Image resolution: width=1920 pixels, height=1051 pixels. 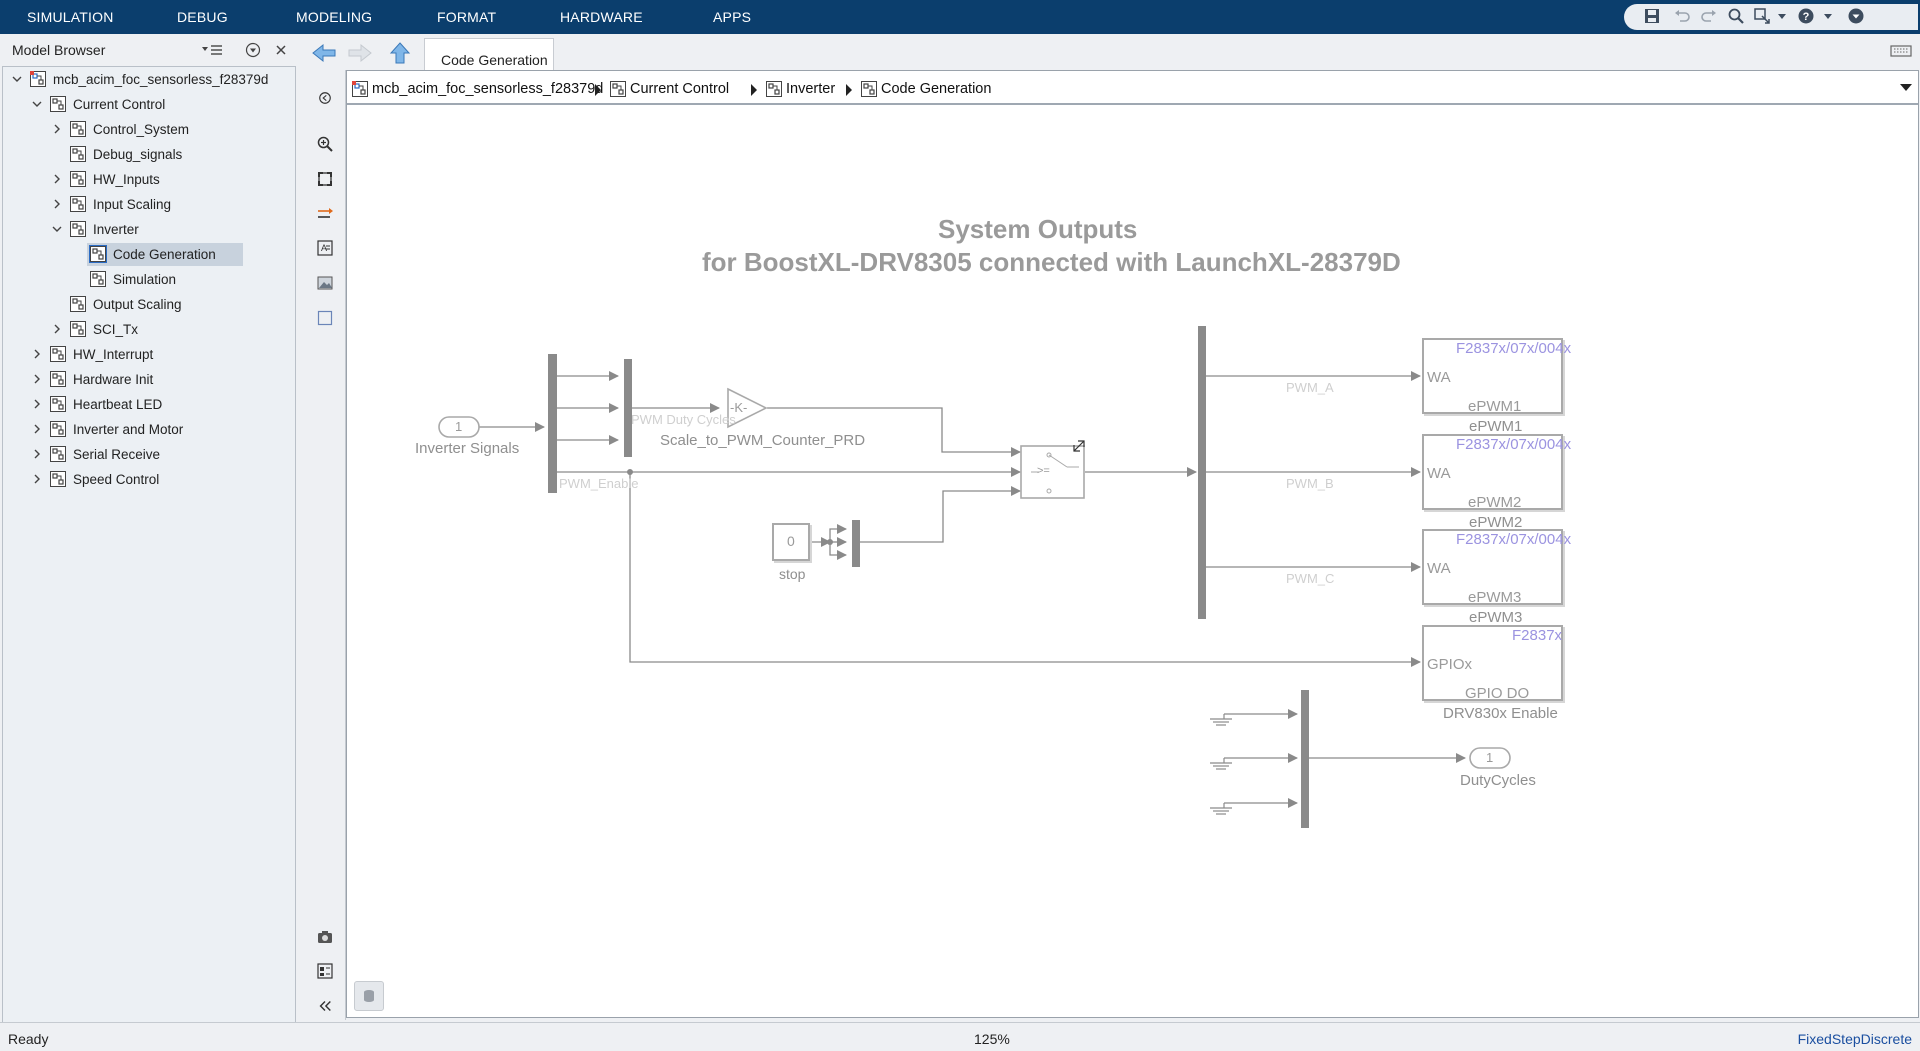 I want to click on tree-item-hw-interrupt: HW_Interrupt, so click(x=149, y=354).